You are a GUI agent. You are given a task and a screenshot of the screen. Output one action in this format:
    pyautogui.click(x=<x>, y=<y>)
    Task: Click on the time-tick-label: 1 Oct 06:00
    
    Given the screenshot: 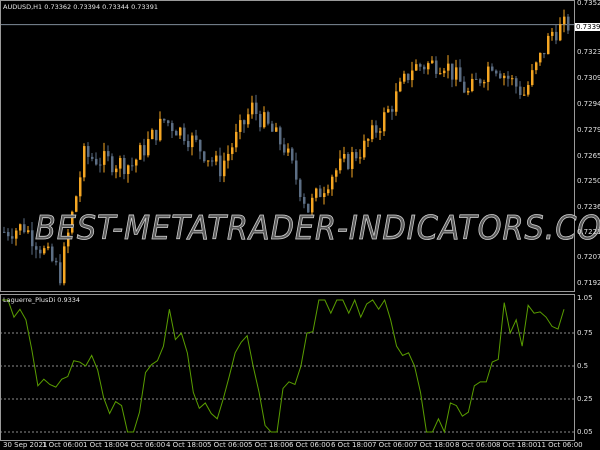 What is the action you would take?
    pyautogui.click(x=63, y=445)
    